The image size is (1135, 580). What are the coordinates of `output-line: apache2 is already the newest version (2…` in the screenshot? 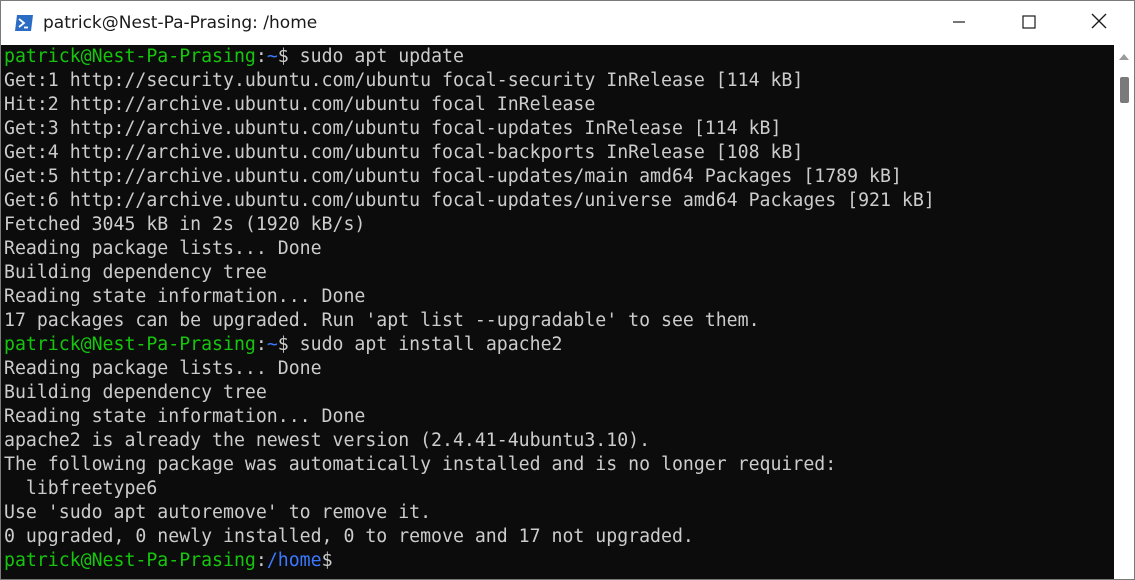 It's located at (327, 440).